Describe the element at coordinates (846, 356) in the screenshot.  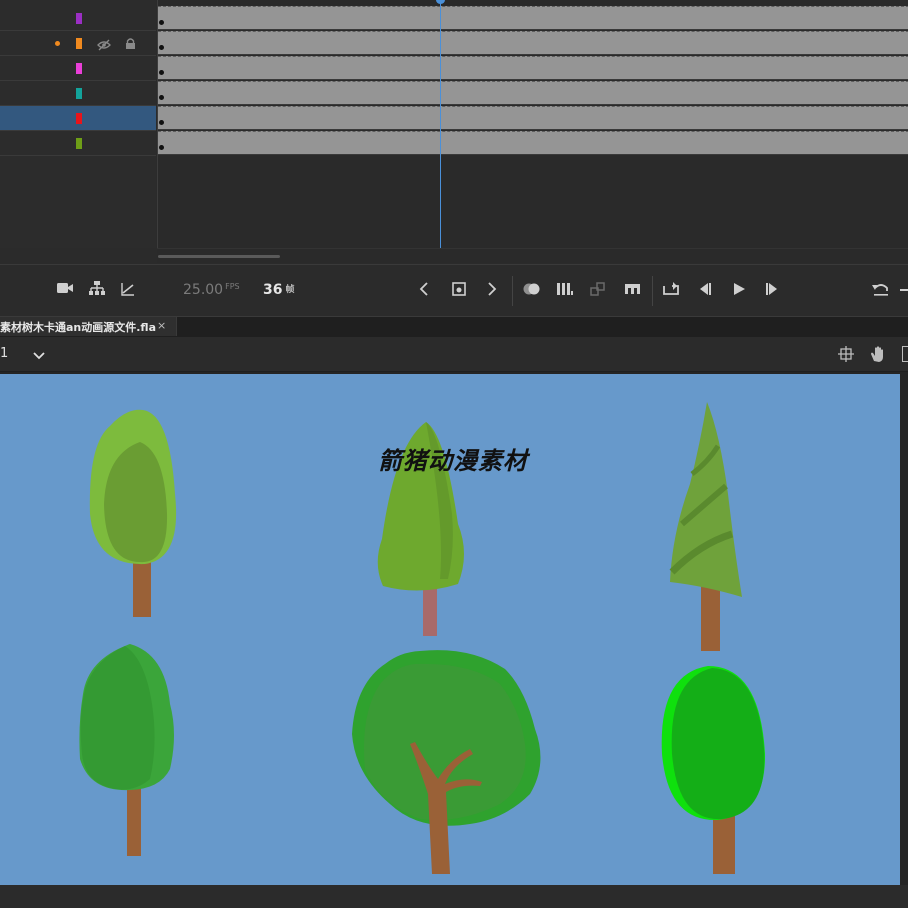
I see `center-stage-icon` at that location.